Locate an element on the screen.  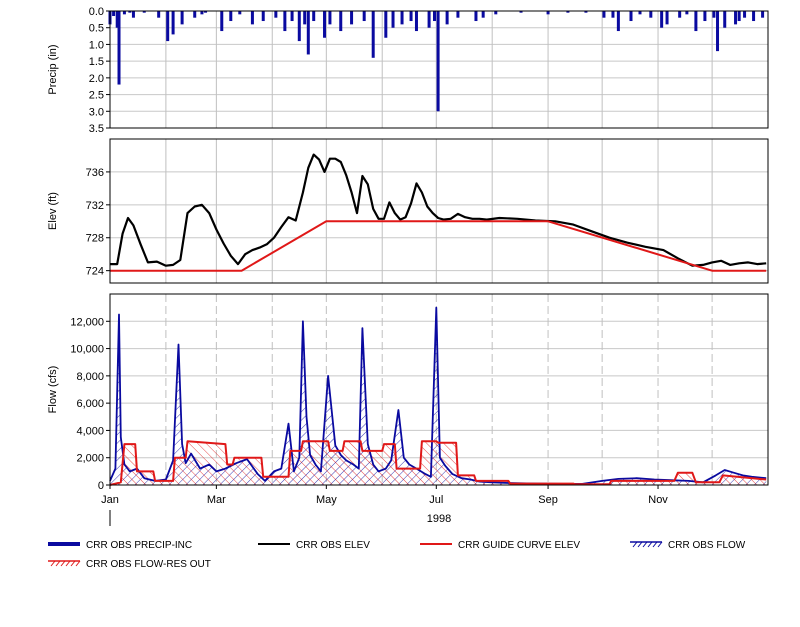
legend-item: CRR GUIDE CURVE ELEV is located at coordinates (500, 545).